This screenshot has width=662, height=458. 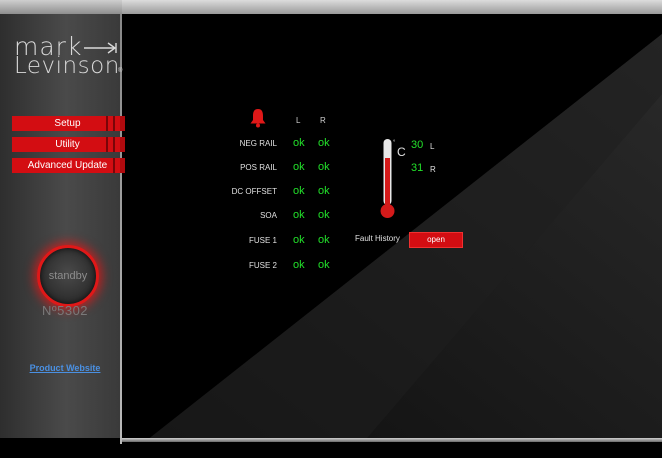 What do you see at coordinates (387, 178) in the screenshot?
I see `thermometer-icon` at bounding box center [387, 178].